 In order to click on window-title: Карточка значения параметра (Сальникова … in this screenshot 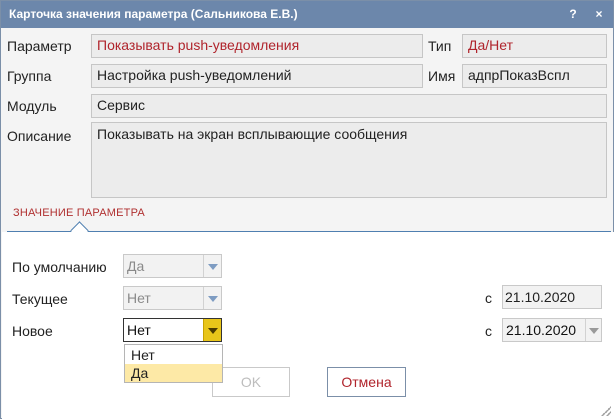, I will do `click(153, 14)`.